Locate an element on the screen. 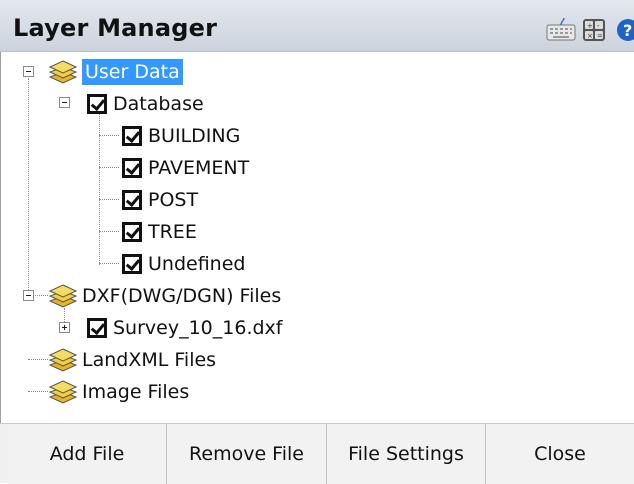 Image resolution: width=634 pixels, height=484 pixels. tree-node-image-files: Image Files is located at coordinates (119, 392).